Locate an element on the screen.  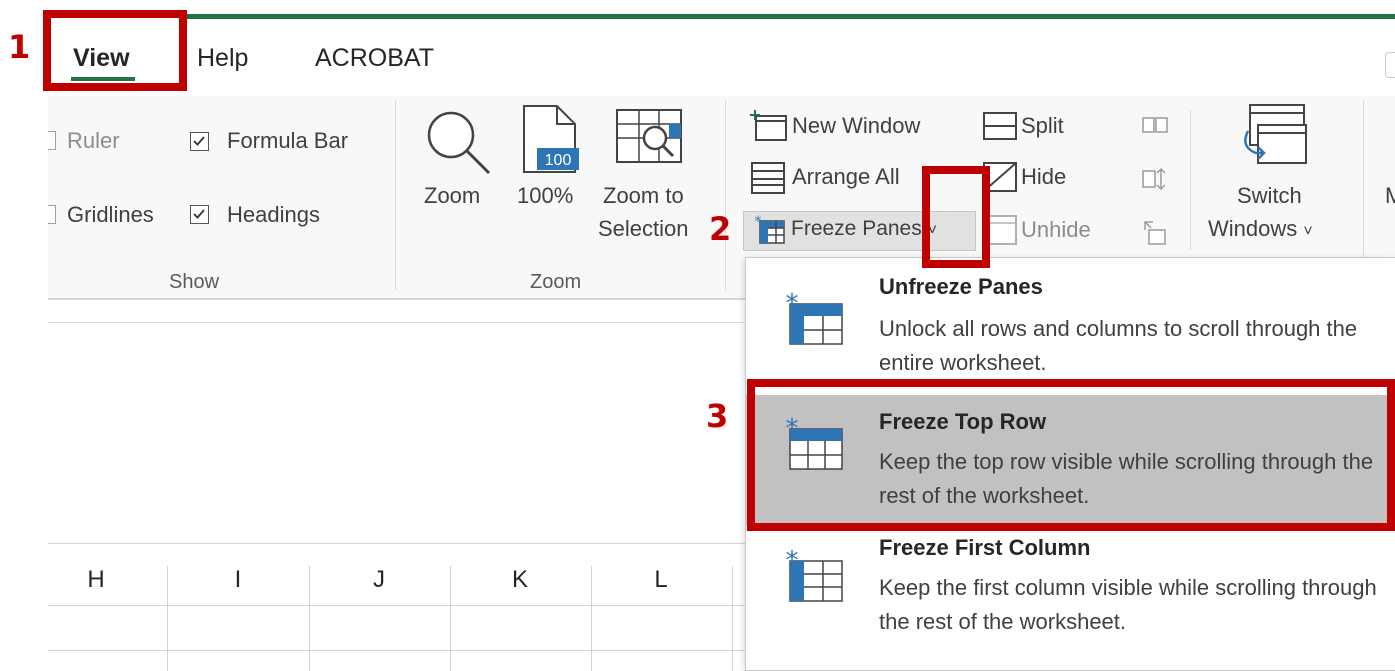
gridlines-checkbox is located at coordinates (52, 214).